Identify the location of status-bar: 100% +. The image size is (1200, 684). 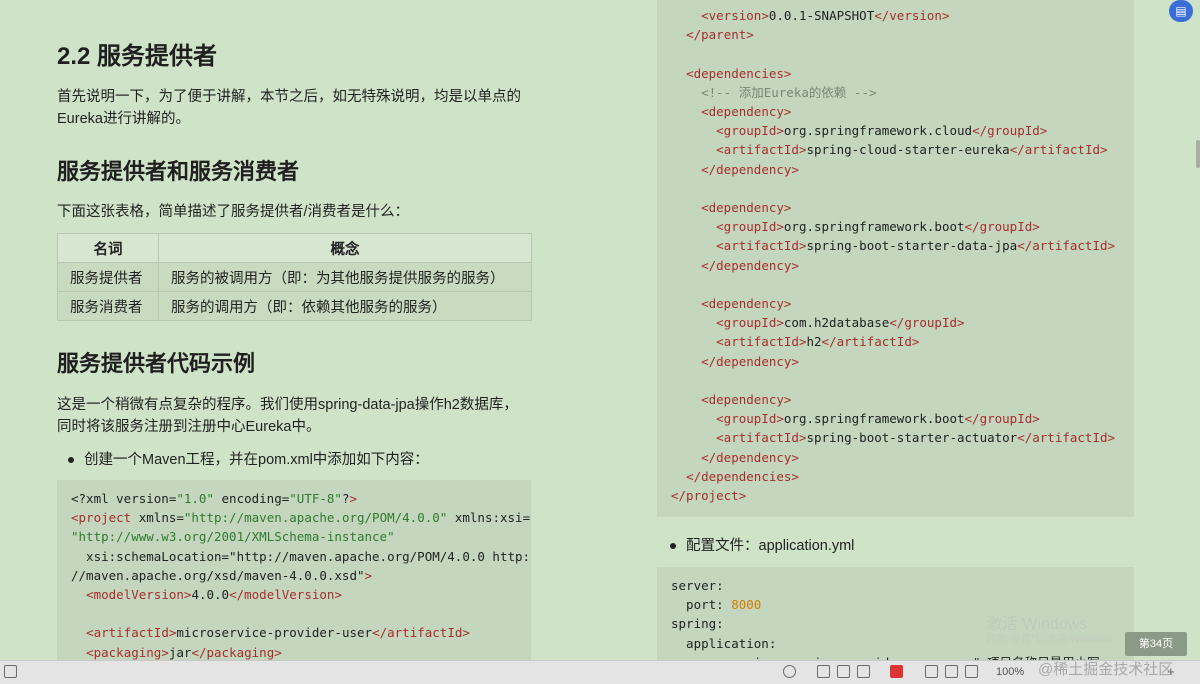
(600, 672).